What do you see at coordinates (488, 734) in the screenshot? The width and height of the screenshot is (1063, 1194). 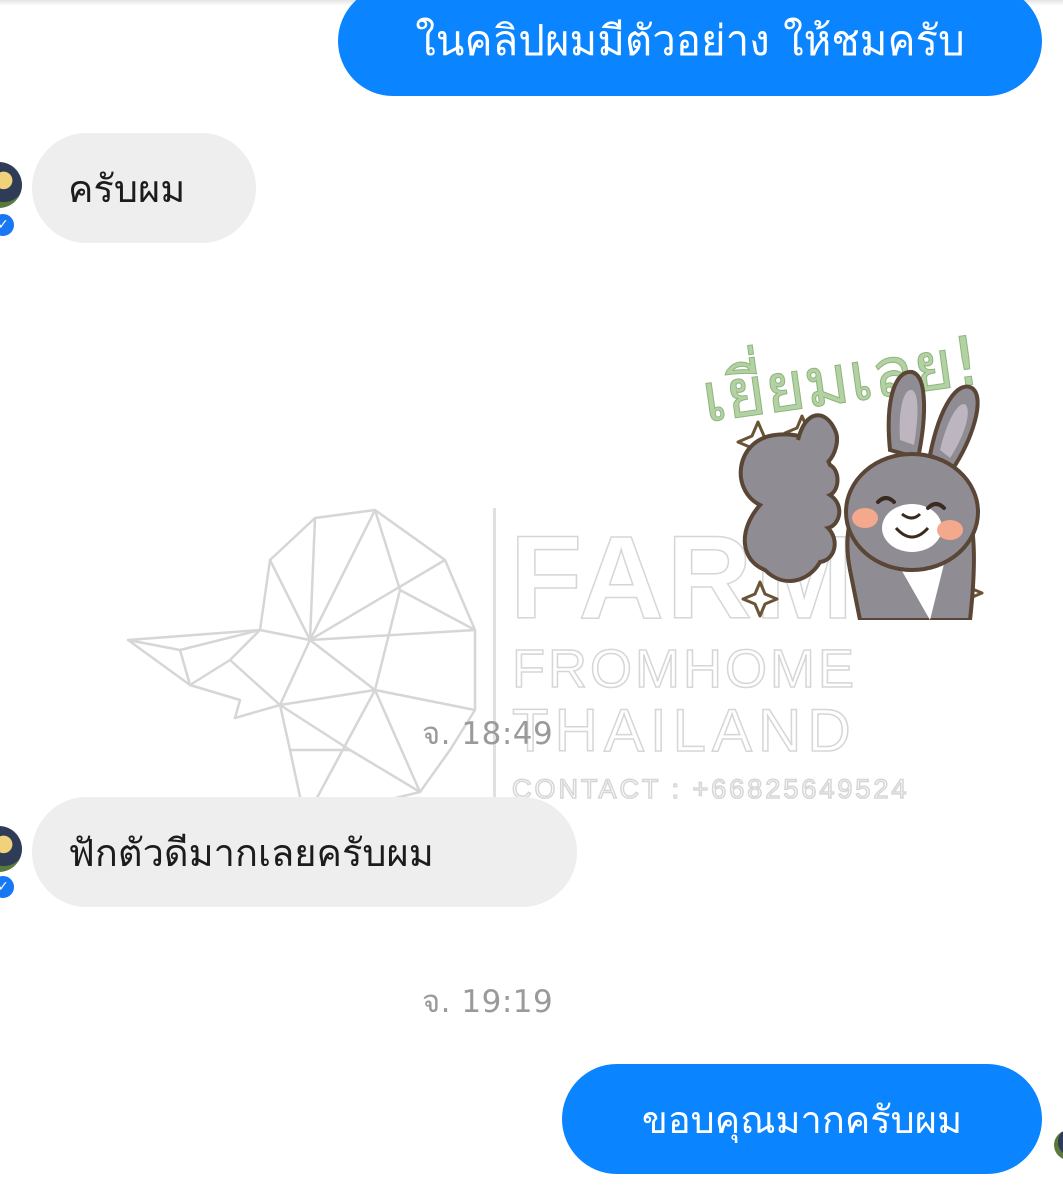 I see `timestamp: จ. 18:49` at bounding box center [488, 734].